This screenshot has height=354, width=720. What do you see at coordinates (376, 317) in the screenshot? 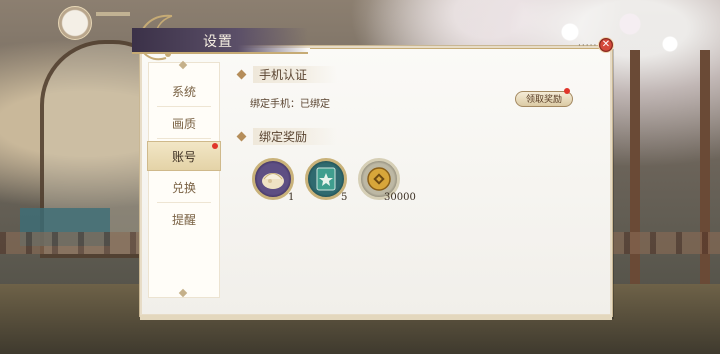
I see `dialog-bottom-trim` at bounding box center [376, 317].